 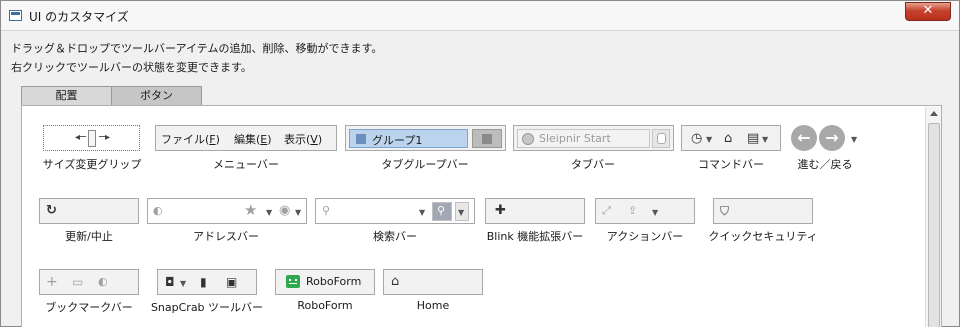 What do you see at coordinates (763, 236) in the screenshot?
I see `quick-security-label: クイックセキュリティ` at bounding box center [763, 236].